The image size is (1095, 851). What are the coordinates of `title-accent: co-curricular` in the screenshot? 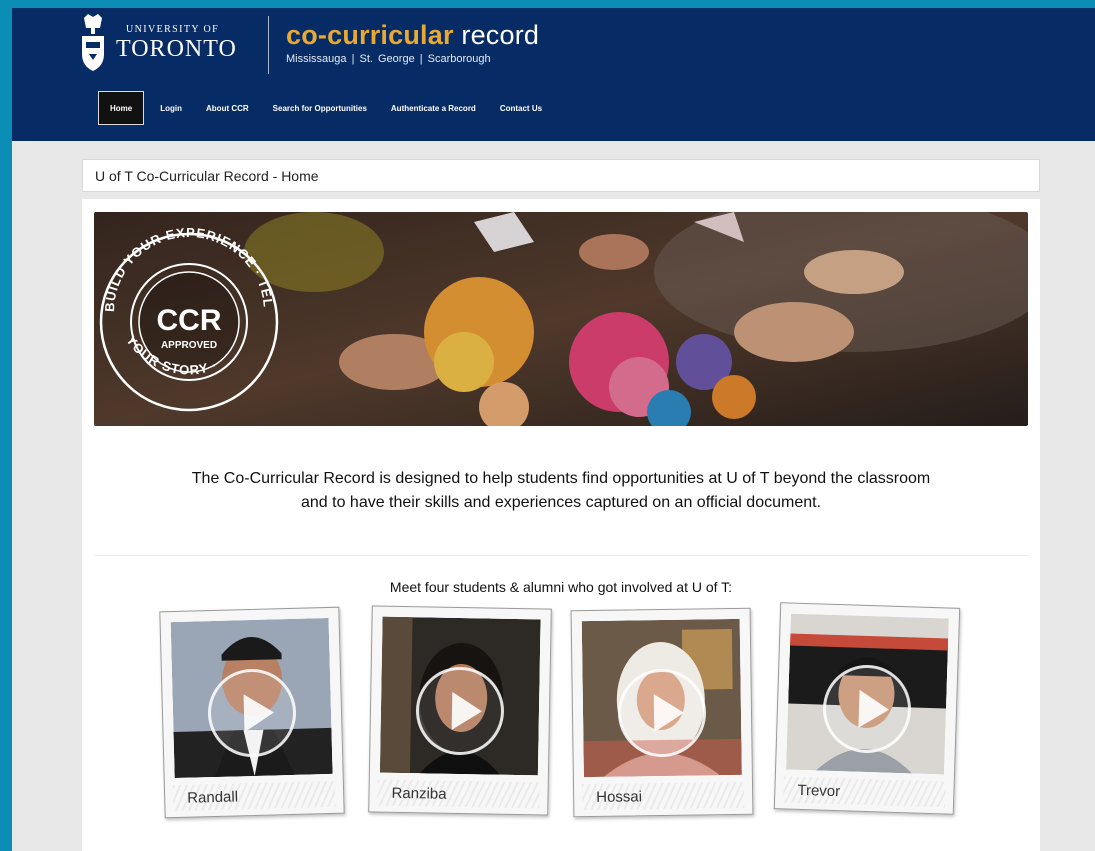 It's located at (370, 35).